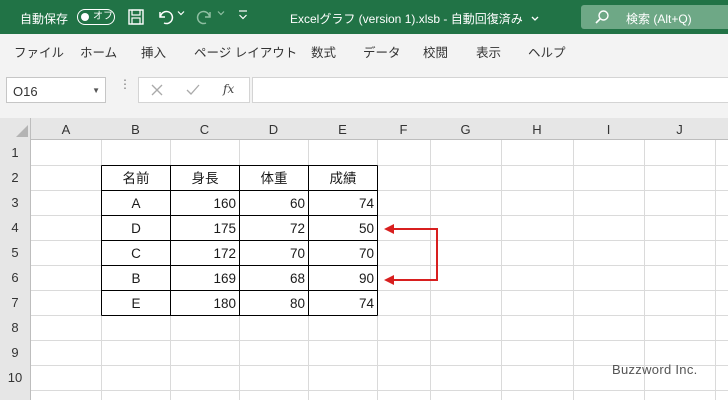 This screenshot has width=728, height=400. I want to click on cancel-icon, so click(157, 90).